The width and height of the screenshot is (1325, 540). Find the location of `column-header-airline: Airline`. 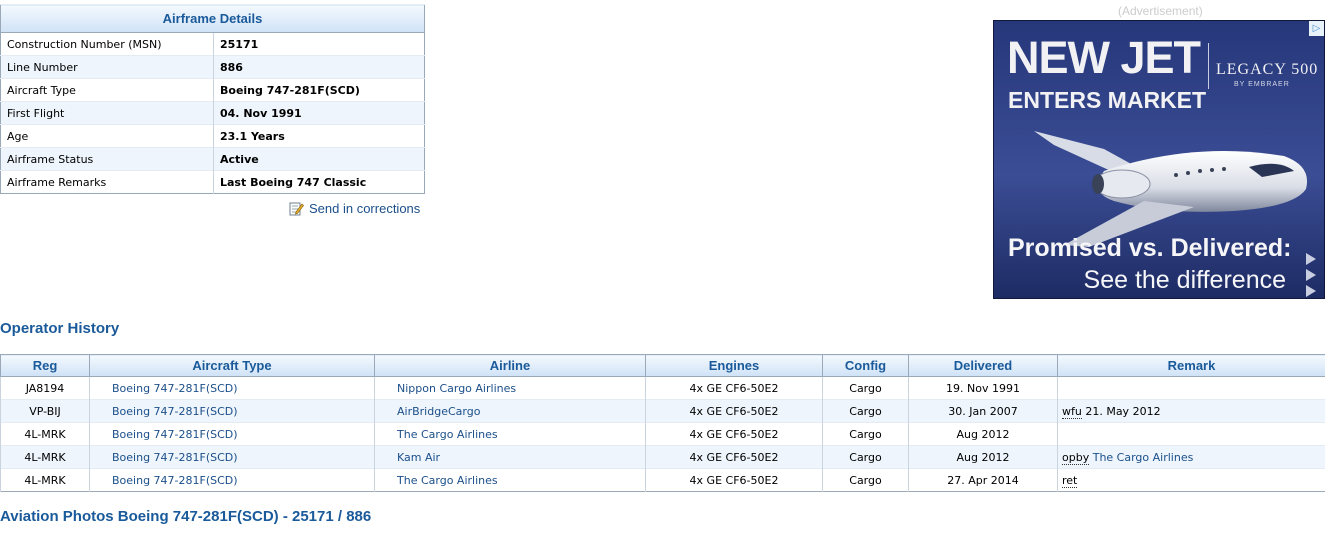

column-header-airline: Airline is located at coordinates (510, 365).